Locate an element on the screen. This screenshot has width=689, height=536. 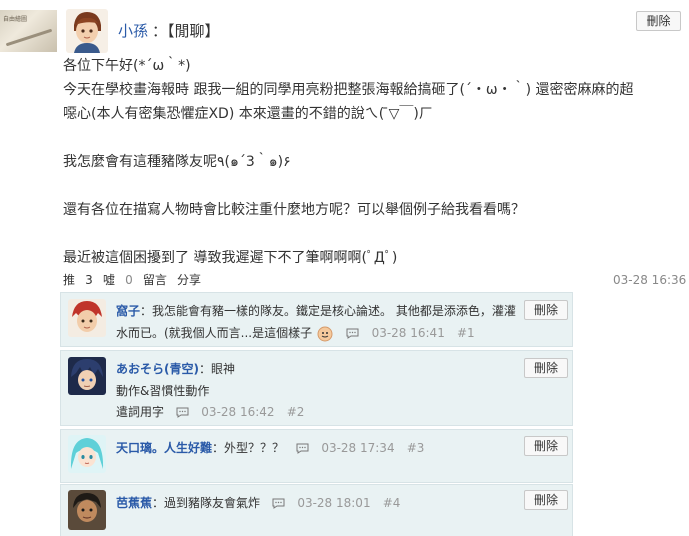
post-body-line-1: 各位下午好(*´ω｀*) is located at coordinates (127, 66).